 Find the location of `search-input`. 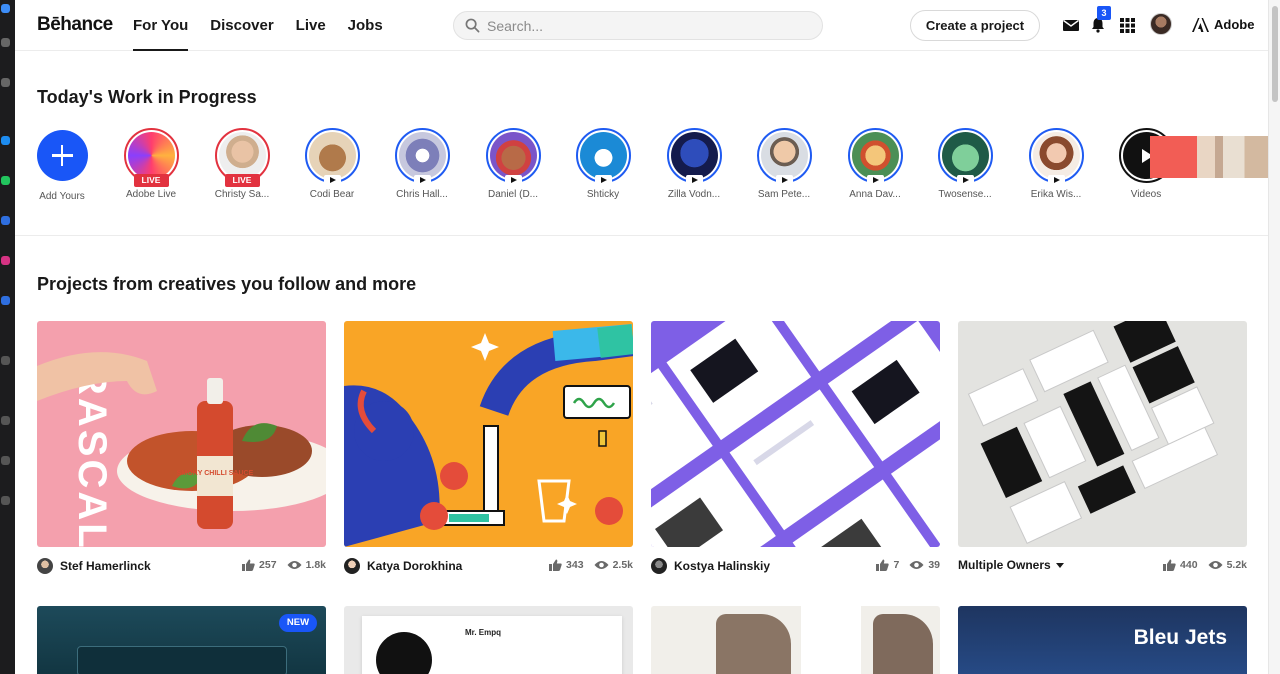

search-input is located at coordinates (647, 26).